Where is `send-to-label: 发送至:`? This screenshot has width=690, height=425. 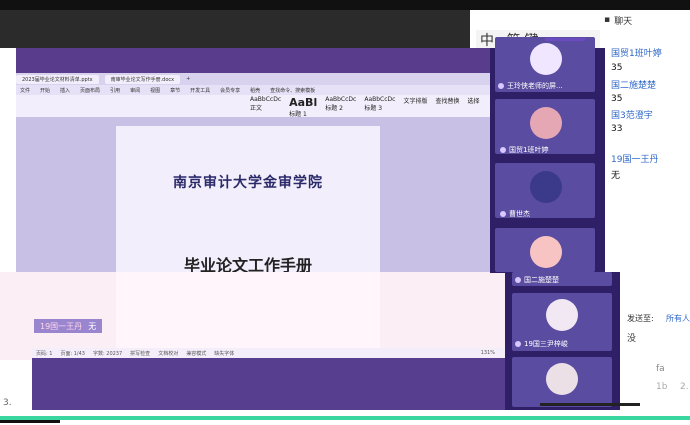
send-to-label: 发送至: is located at coordinates (640, 318).